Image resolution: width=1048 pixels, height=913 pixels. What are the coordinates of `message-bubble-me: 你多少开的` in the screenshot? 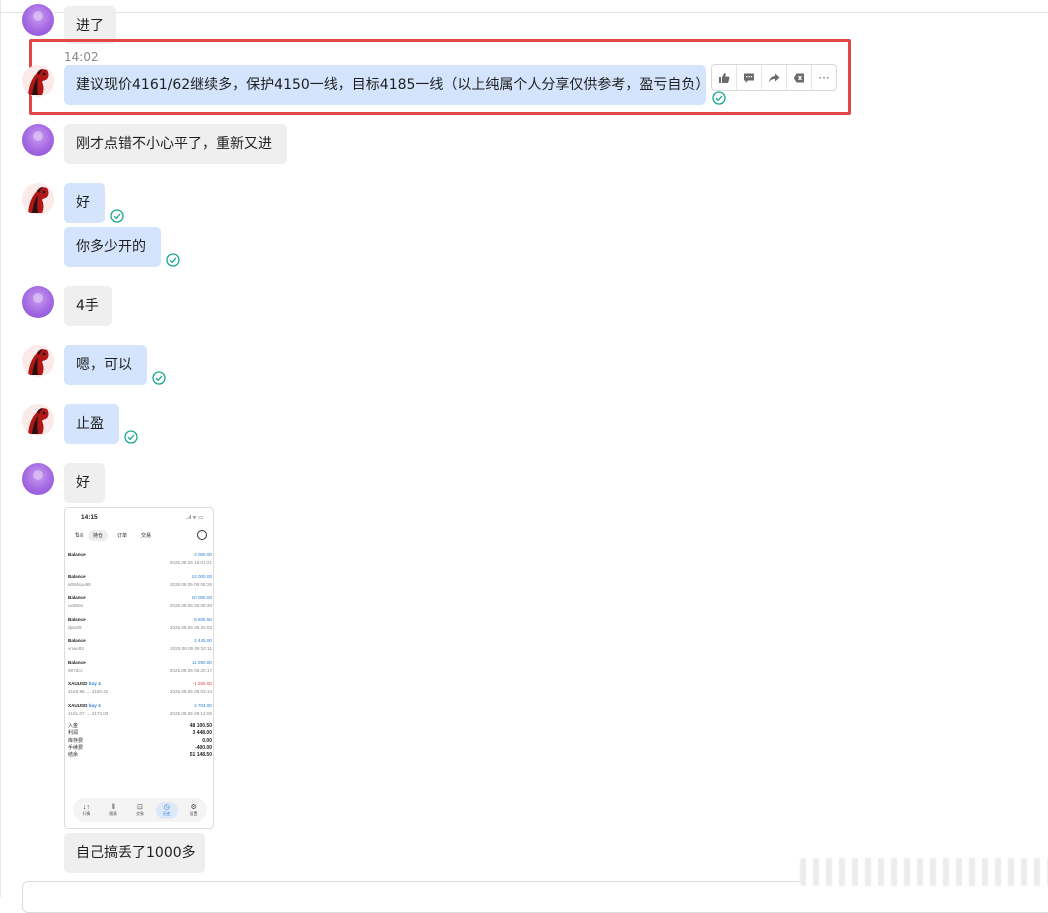 It's located at (112, 247).